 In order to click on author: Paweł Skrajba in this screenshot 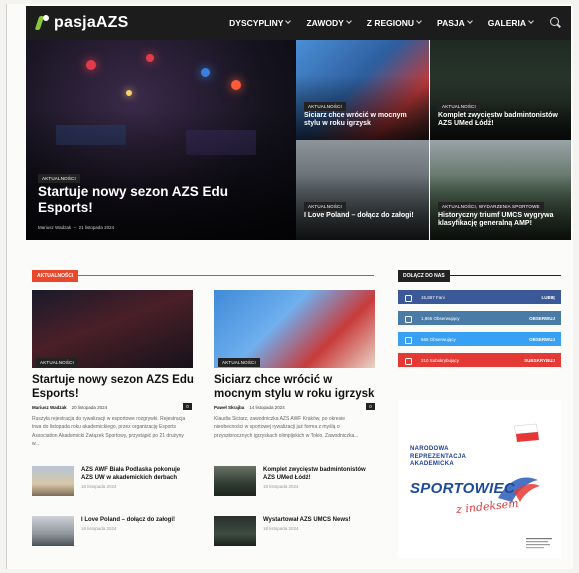, I will do `click(229, 407)`.